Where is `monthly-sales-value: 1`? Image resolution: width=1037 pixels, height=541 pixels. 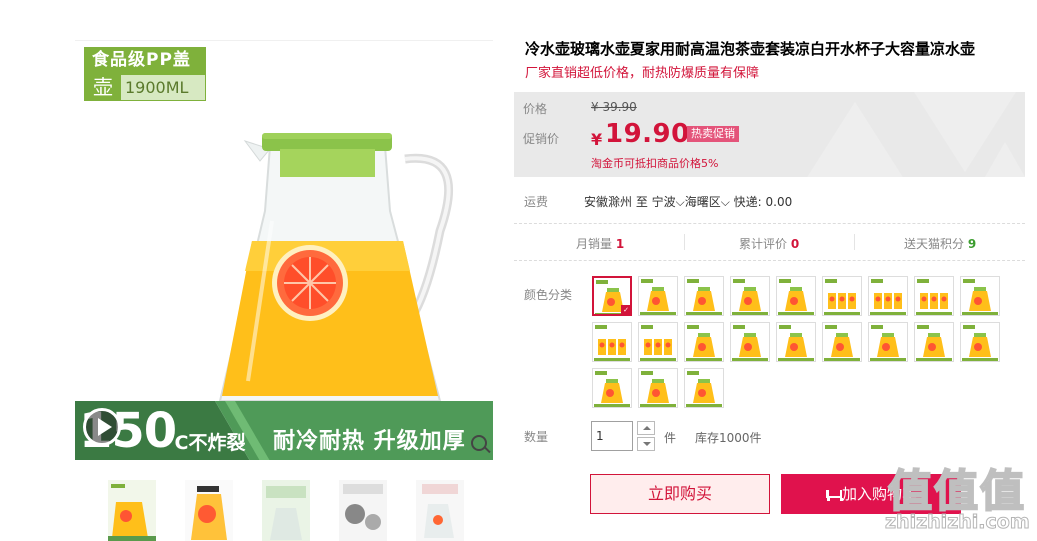
monthly-sales-value: 1 is located at coordinates (620, 244).